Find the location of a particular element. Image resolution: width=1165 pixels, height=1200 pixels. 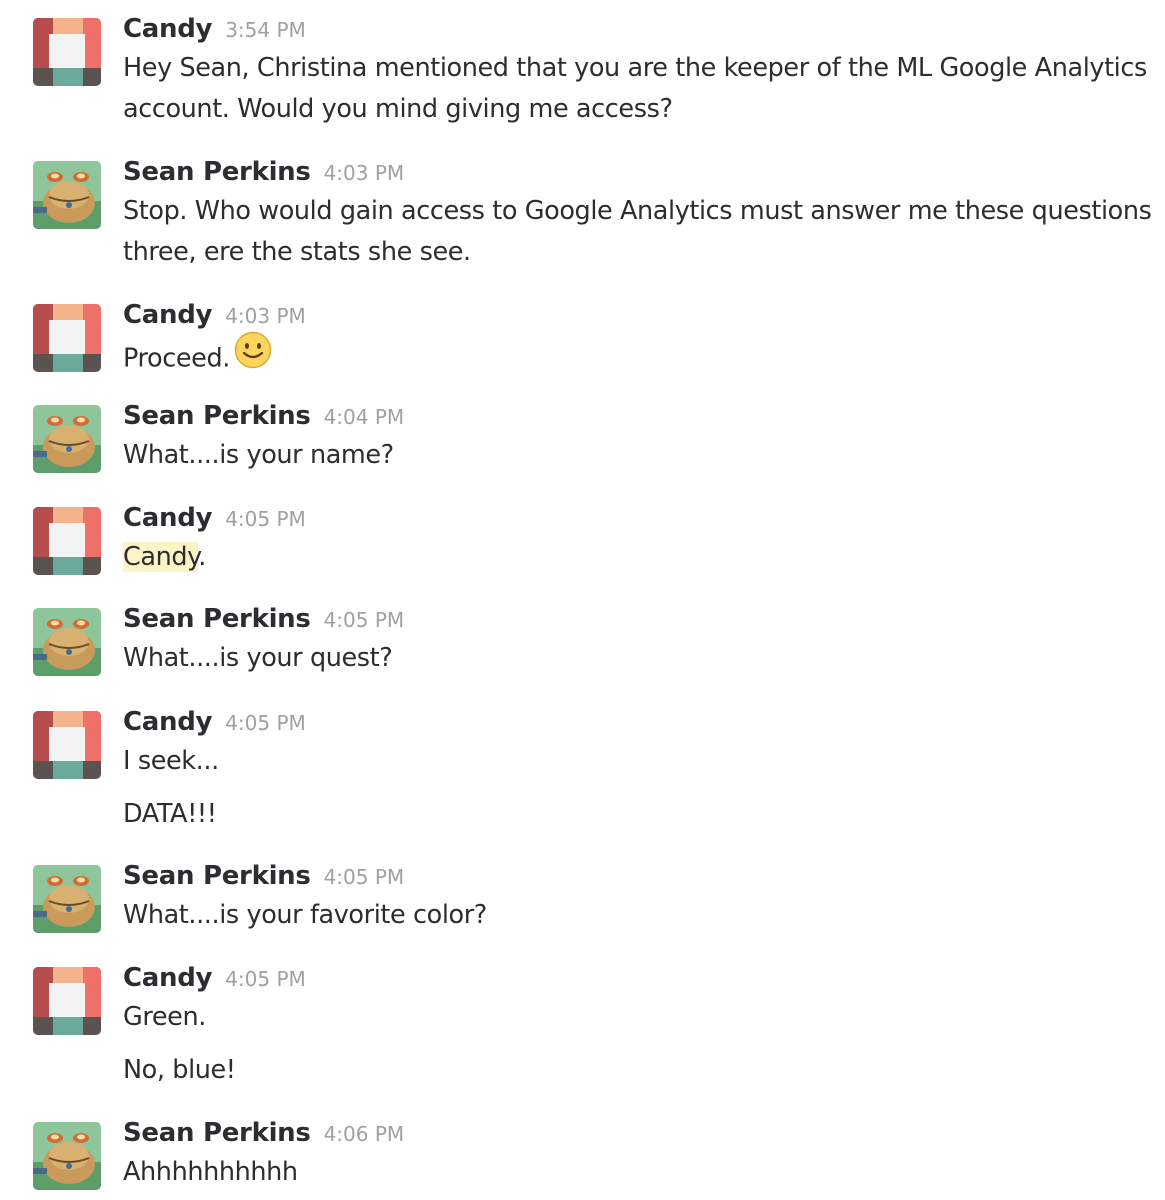

message-body: Candy 4:05 PM I seek... DATA!!! is located at coordinates (634, 771).